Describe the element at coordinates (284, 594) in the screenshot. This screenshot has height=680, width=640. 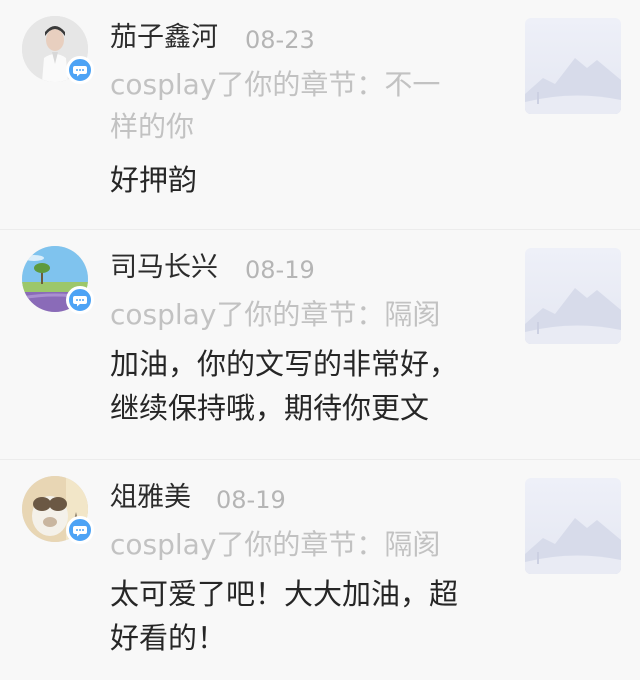
I see `comment-text-line: 太可爱了吧！大大加油，超` at that location.